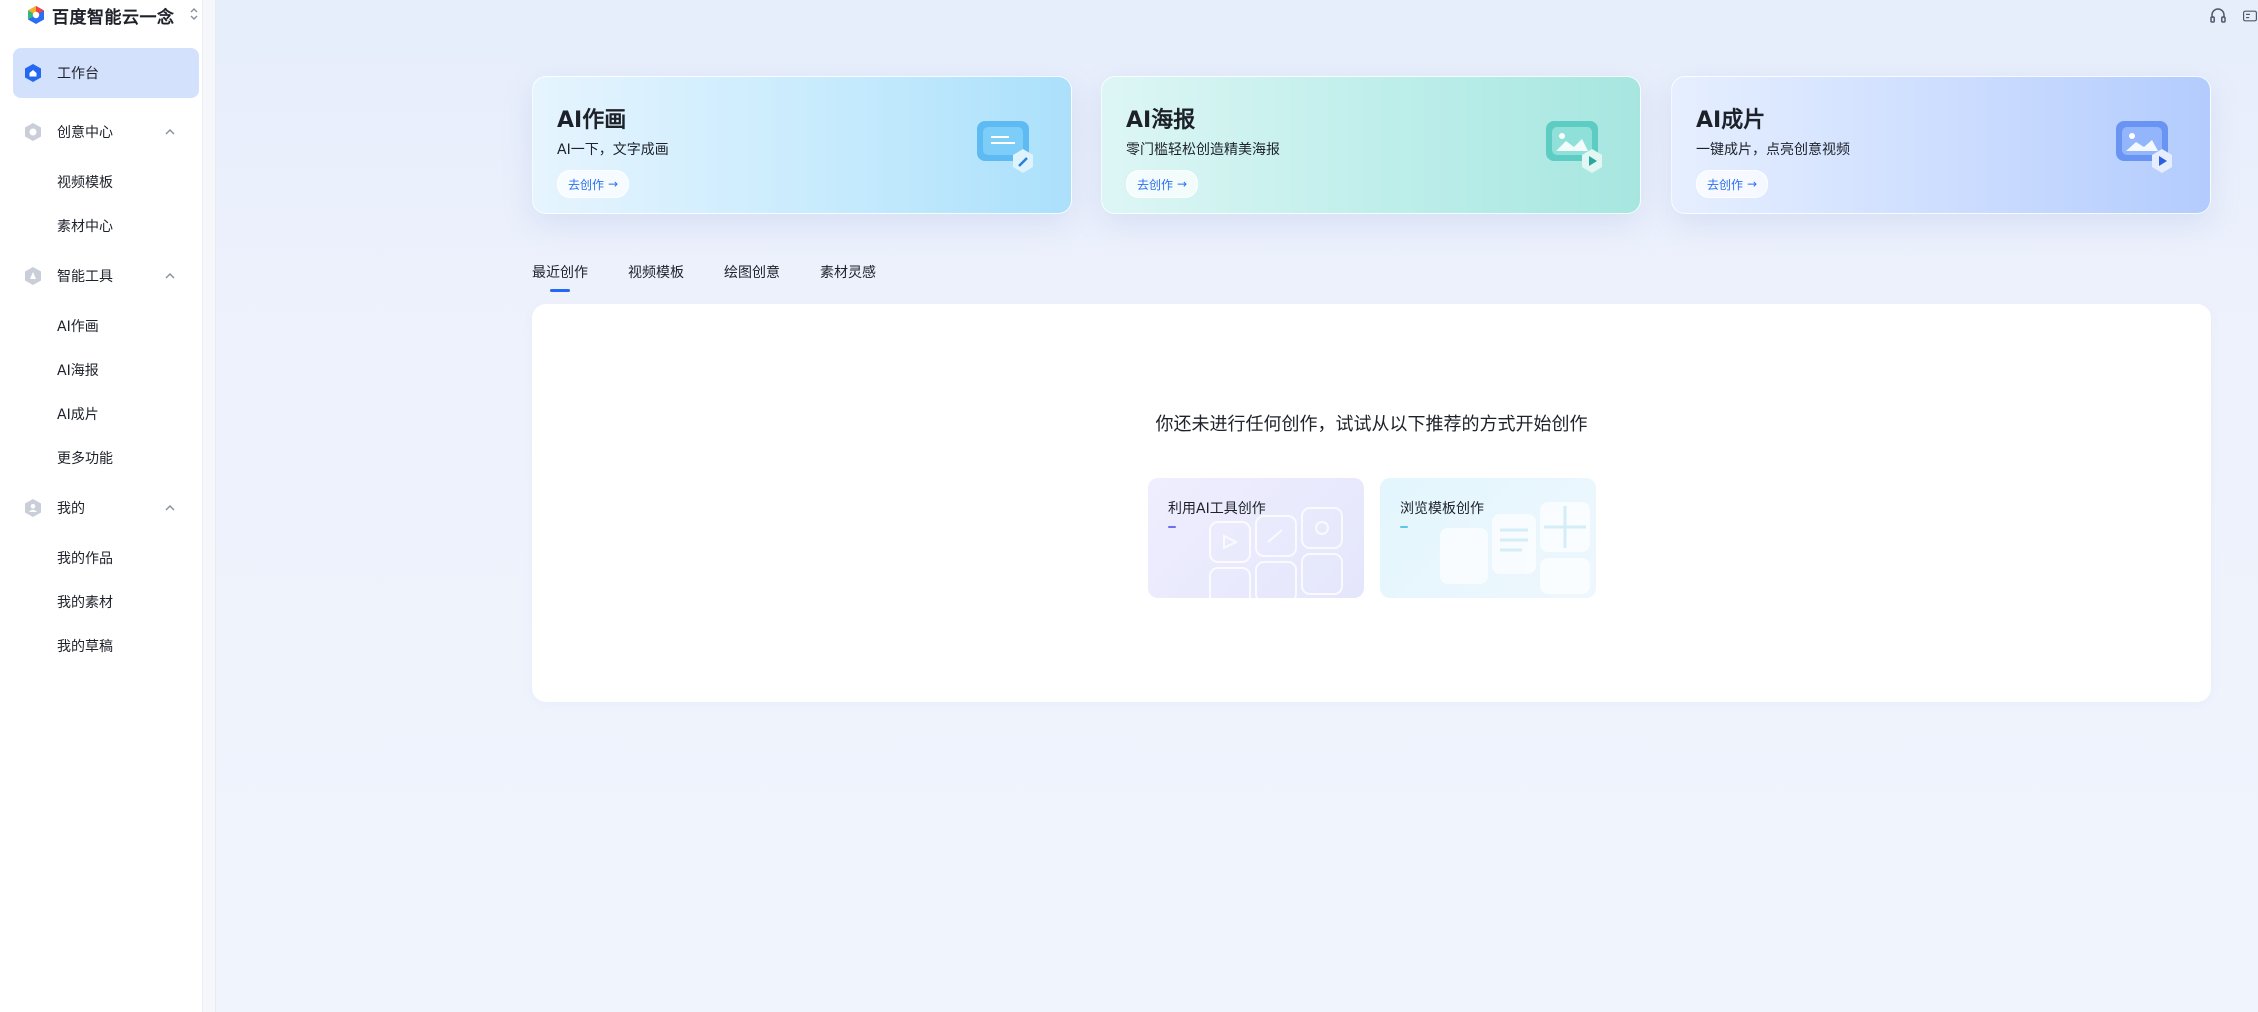  I want to click on sidebar-item-video-templates: 视频模板, so click(101, 182).